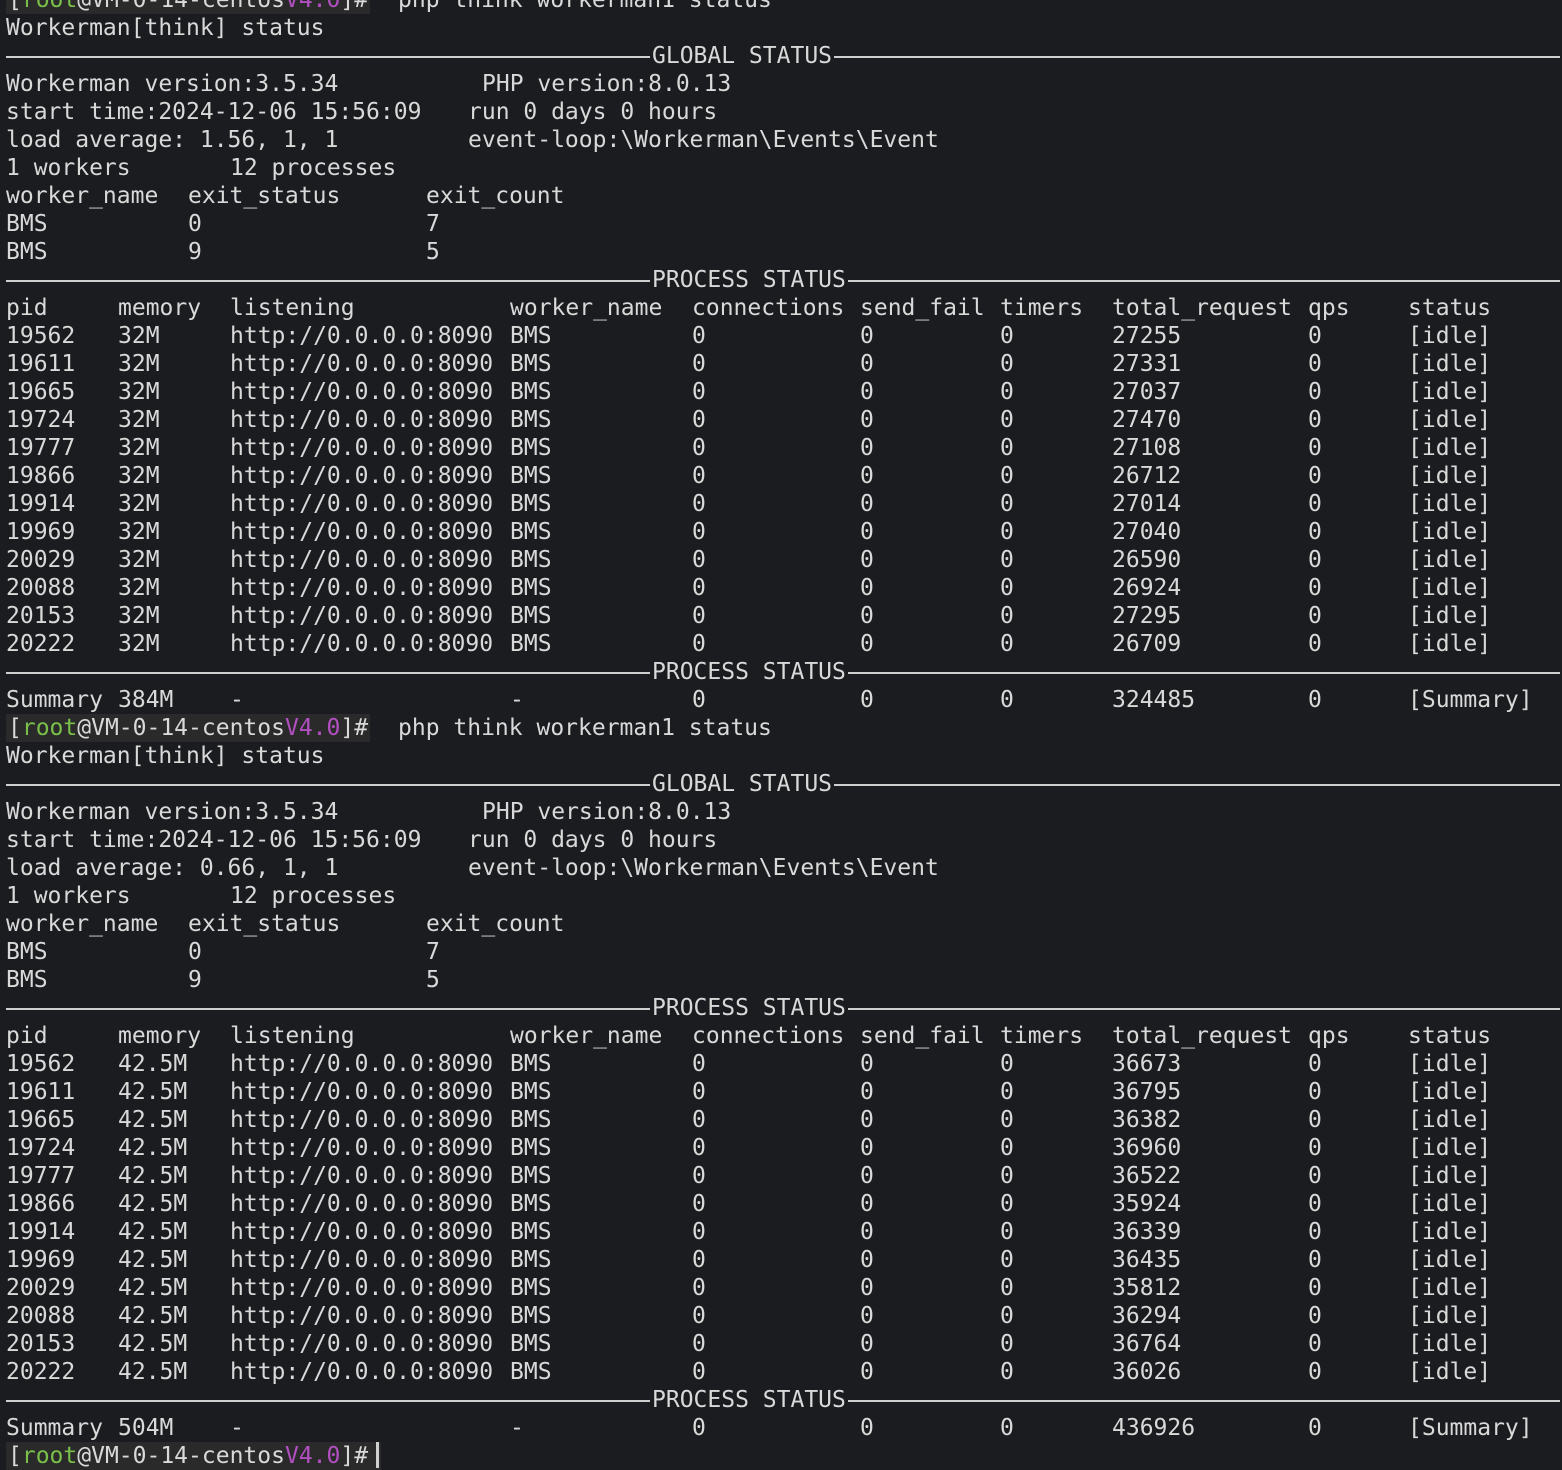 This screenshot has width=1562, height=1470. I want to click on pid-cell: 19724, so click(41, 1148).